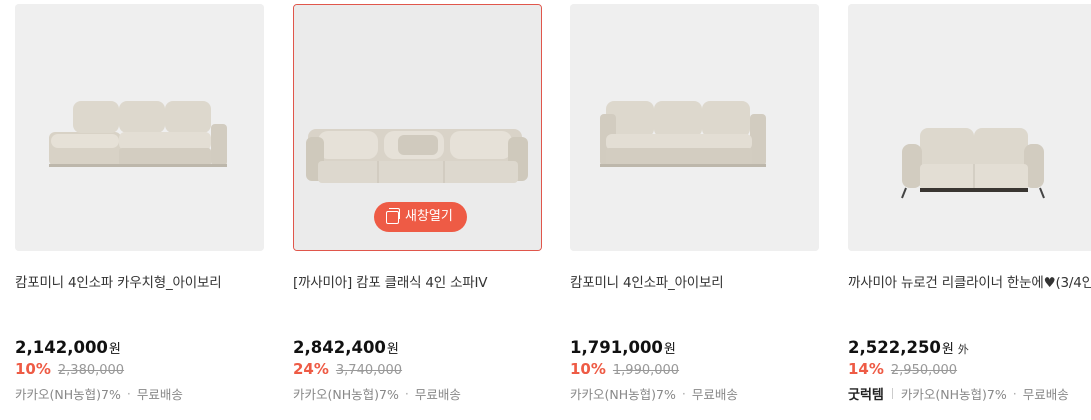 This screenshot has width=1091, height=420. Describe the element at coordinates (417, 369) in the screenshot. I see `discount-row: 24% 3,740,000` at that location.